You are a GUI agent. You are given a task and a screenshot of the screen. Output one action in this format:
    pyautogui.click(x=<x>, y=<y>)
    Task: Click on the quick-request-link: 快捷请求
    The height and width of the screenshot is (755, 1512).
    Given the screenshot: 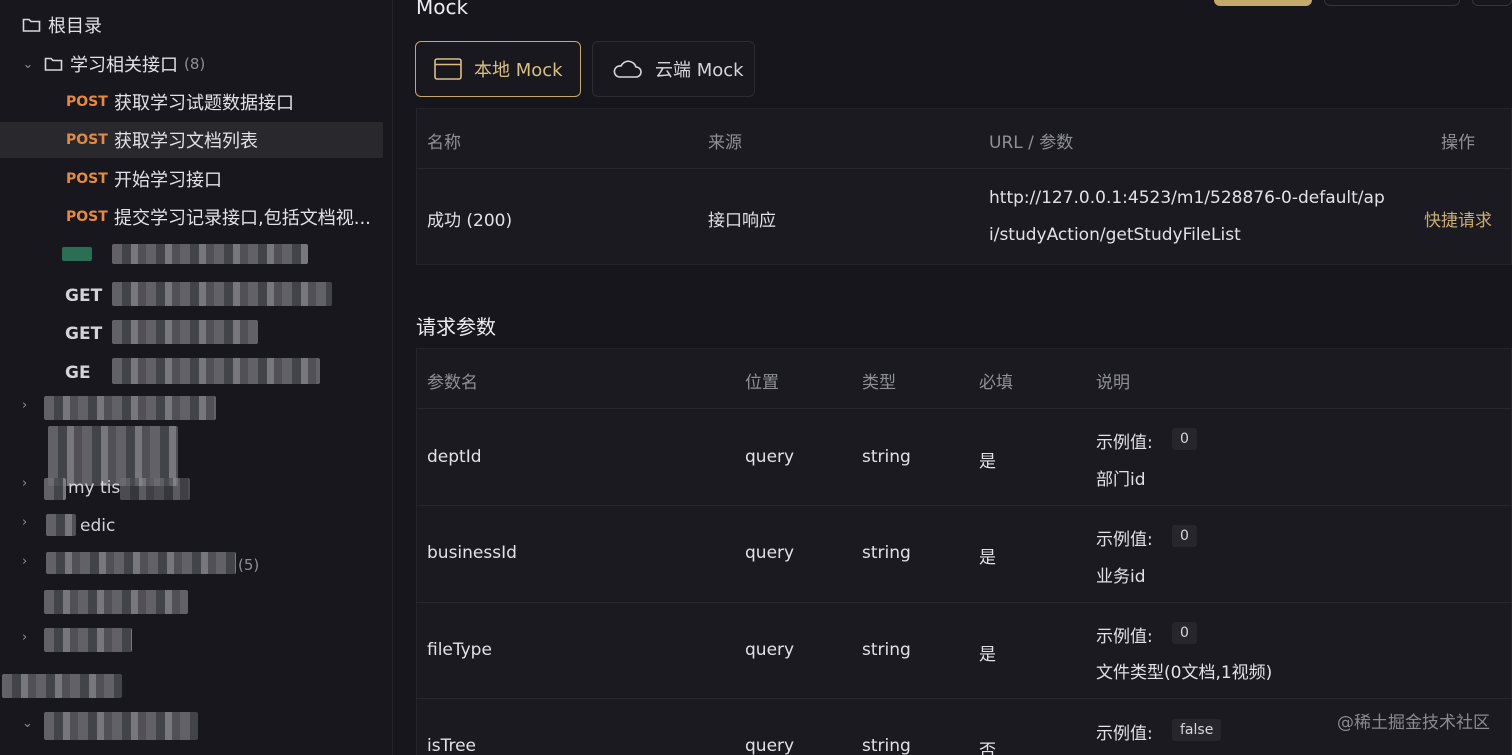 What is the action you would take?
    pyautogui.click(x=1458, y=218)
    